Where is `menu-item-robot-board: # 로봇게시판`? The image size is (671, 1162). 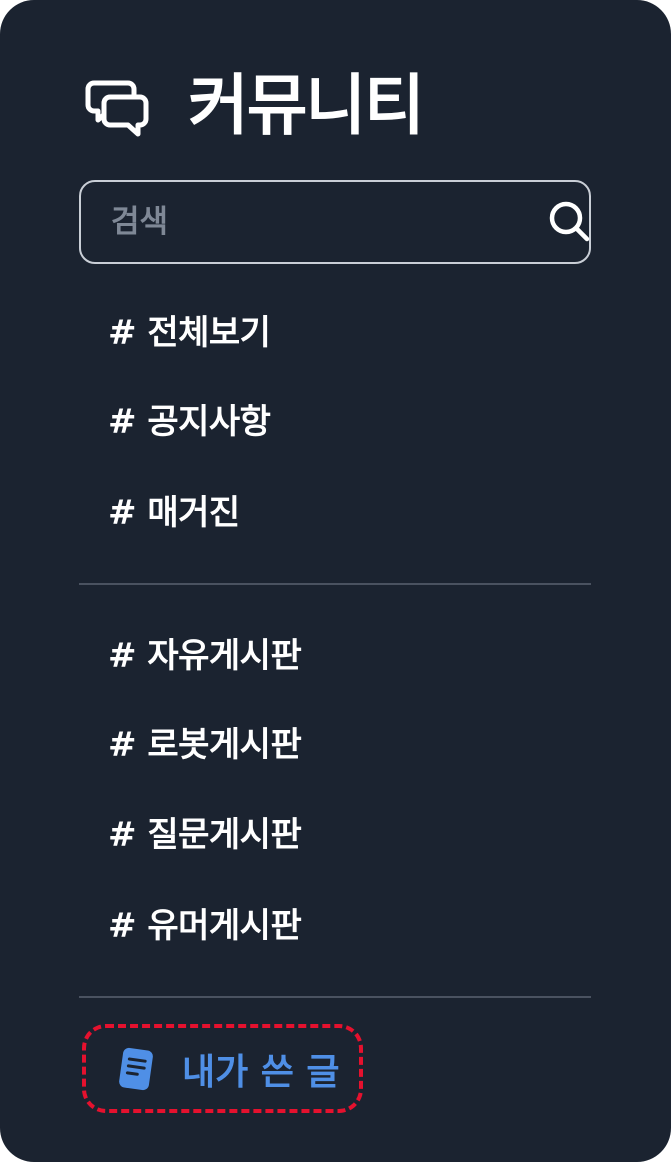 menu-item-robot-board: # 로봇게시판 is located at coordinates (205, 745).